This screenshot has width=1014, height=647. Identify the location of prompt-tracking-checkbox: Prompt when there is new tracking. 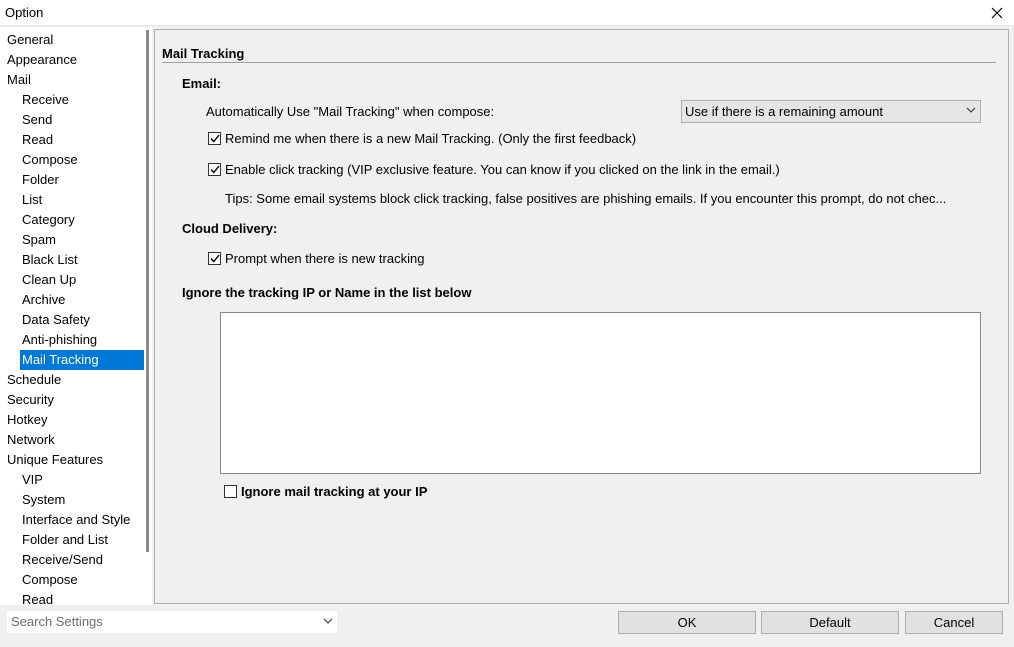
(316, 258).